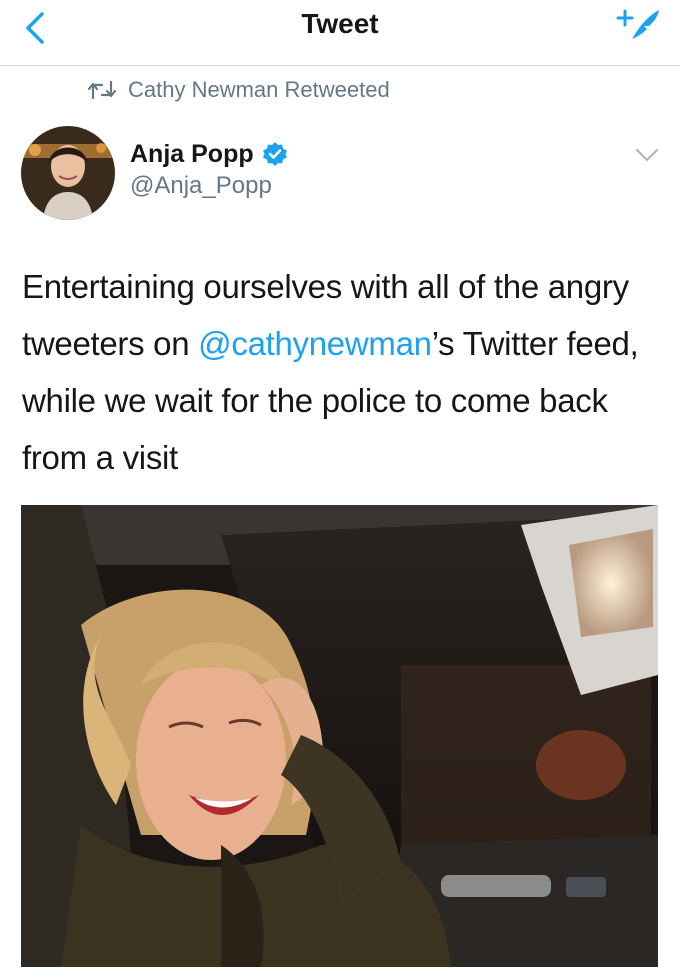  I want to click on retweet-label: Cathy Newman Retweeted, so click(259, 89).